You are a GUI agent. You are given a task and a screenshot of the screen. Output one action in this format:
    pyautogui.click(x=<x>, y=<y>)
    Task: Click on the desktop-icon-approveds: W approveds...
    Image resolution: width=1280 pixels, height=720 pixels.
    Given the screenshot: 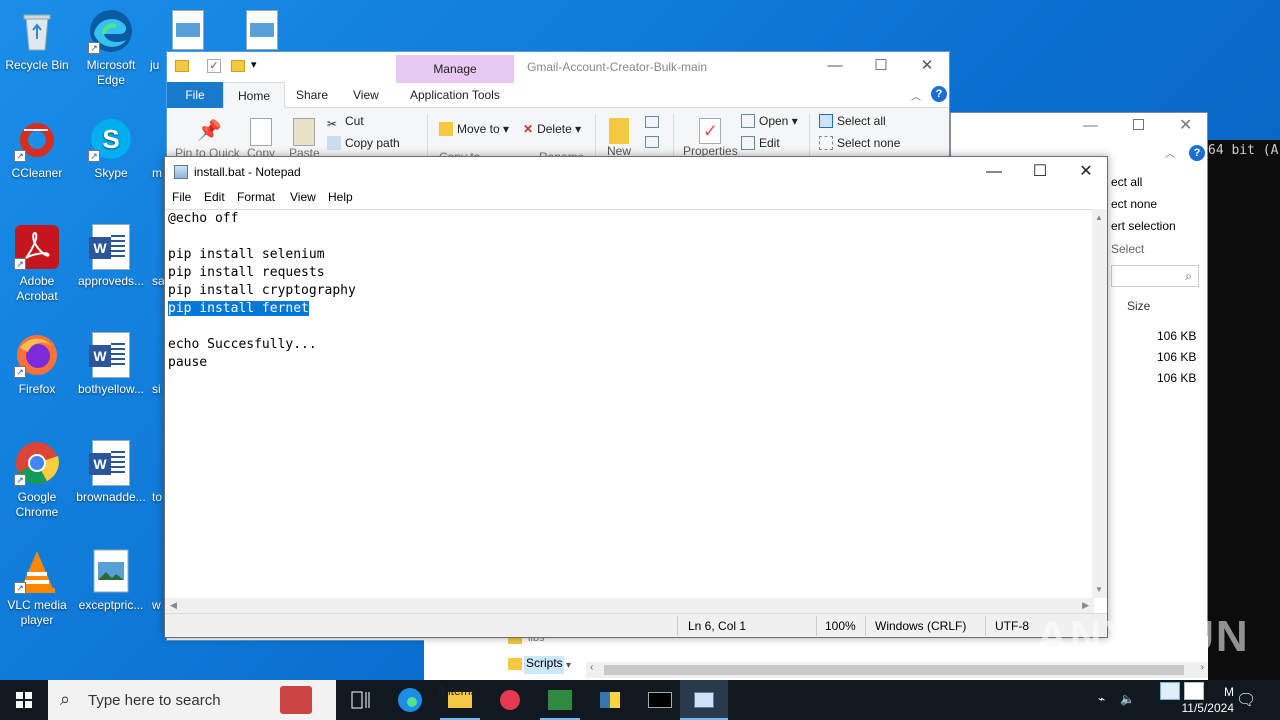 What is the action you would take?
    pyautogui.click(x=111, y=256)
    